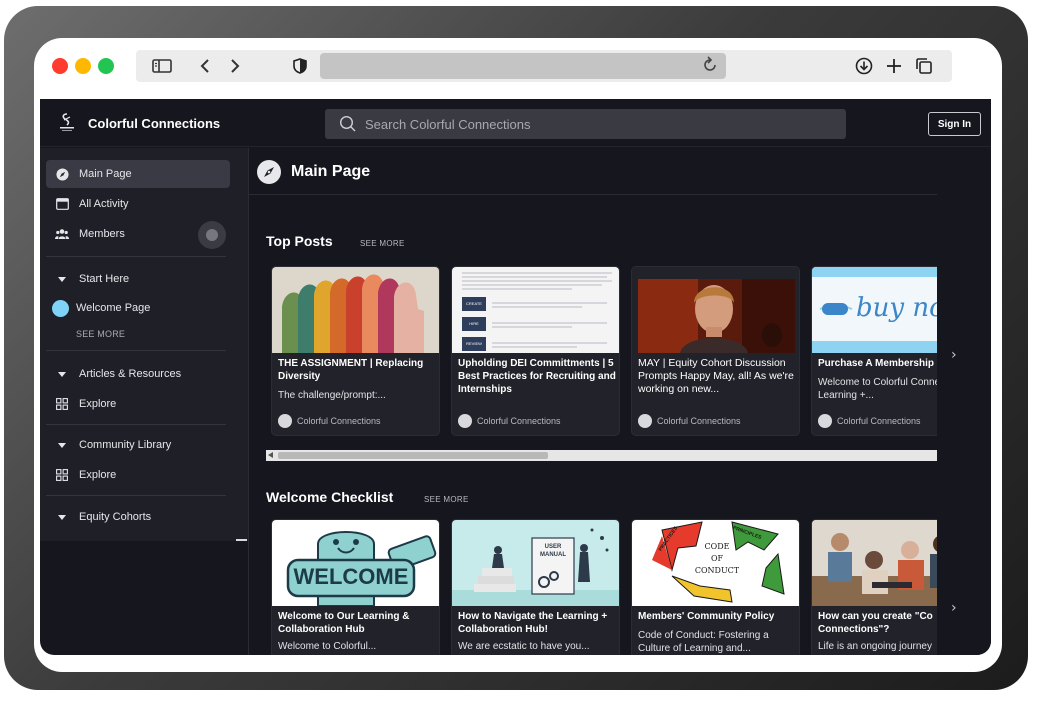 The width and height of the screenshot is (1037, 706). Describe the element at coordinates (104, 279) in the screenshot. I see `sidebar-item-label: Start Here` at that location.